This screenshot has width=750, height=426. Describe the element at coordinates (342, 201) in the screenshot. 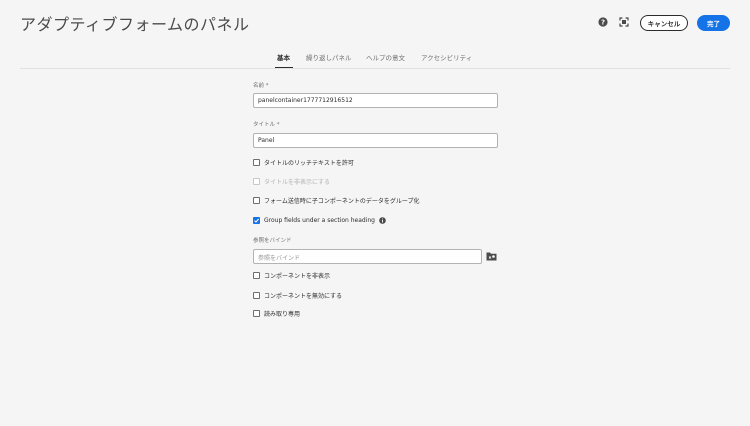

I see `checkbox-label: フォーム送信時に子コンポーネントのデータをグループ化` at that location.